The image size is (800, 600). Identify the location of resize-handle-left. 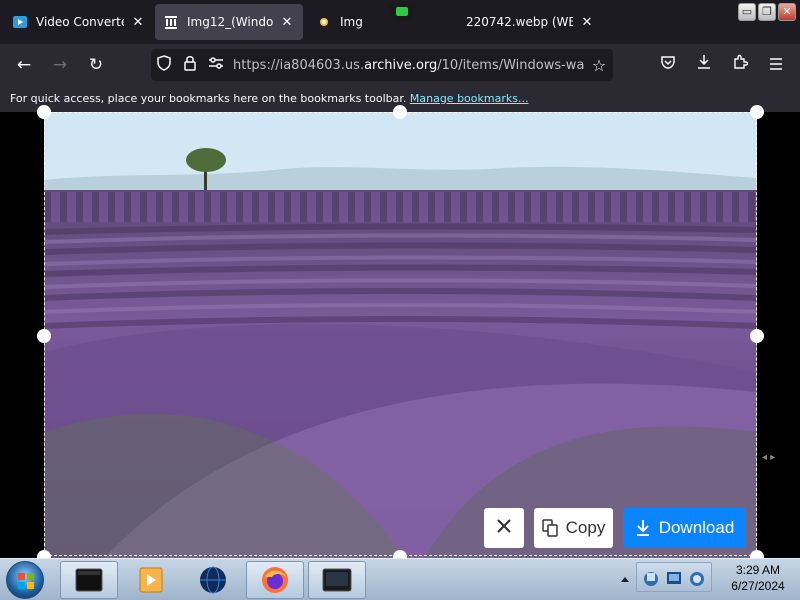
(44, 336).